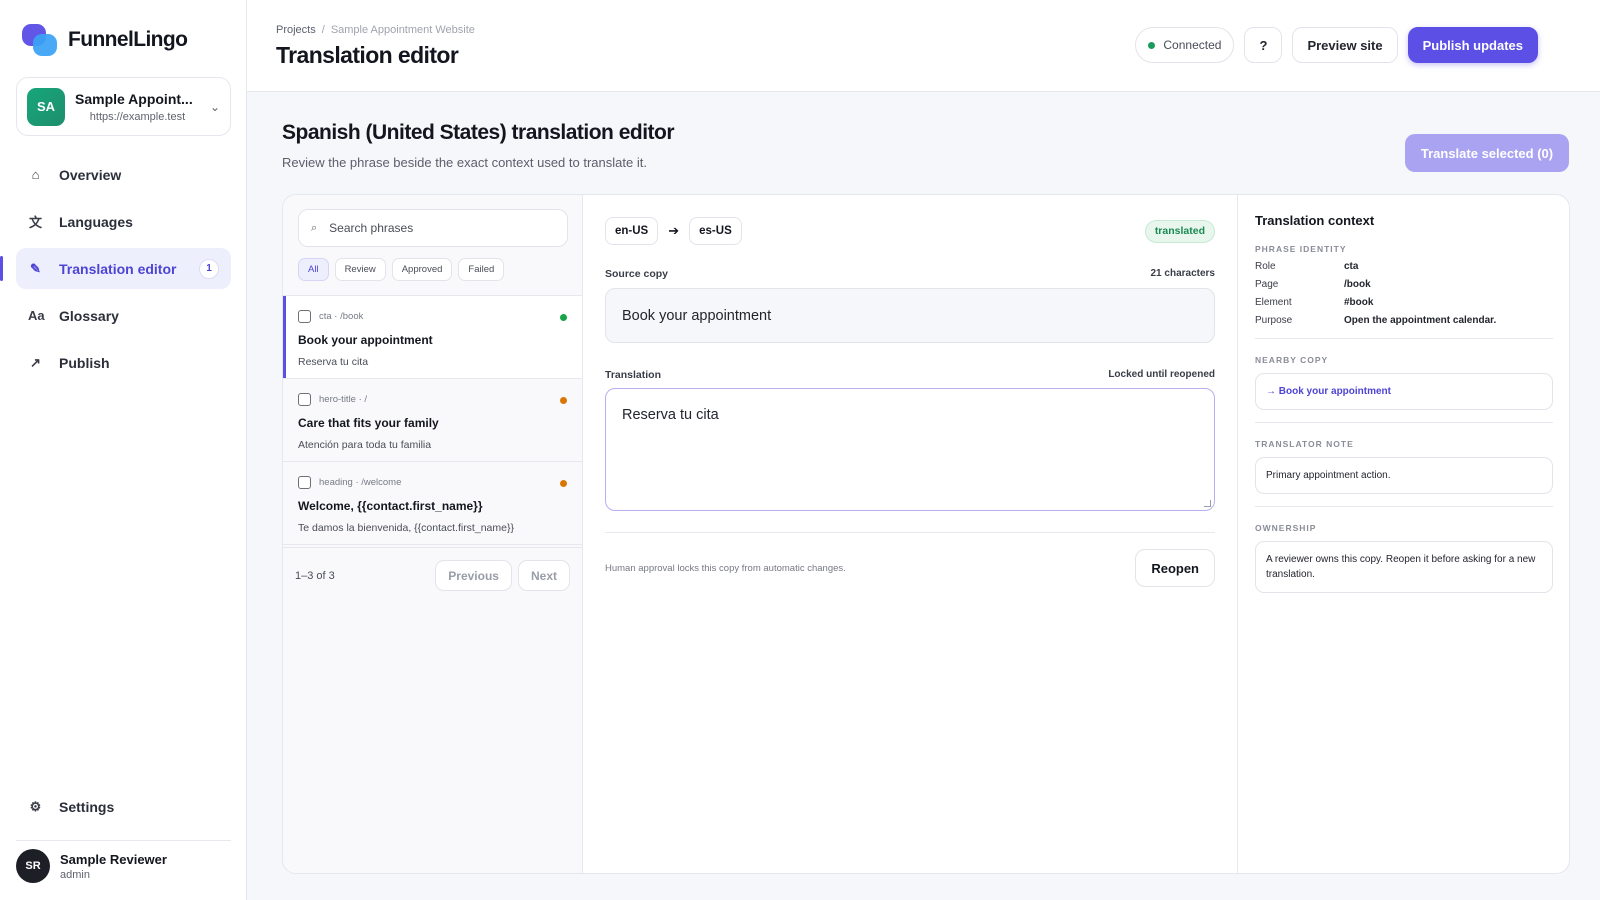  Describe the element at coordinates (367, 55) in the screenshot. I see `page-title: Translation editor` at that location.